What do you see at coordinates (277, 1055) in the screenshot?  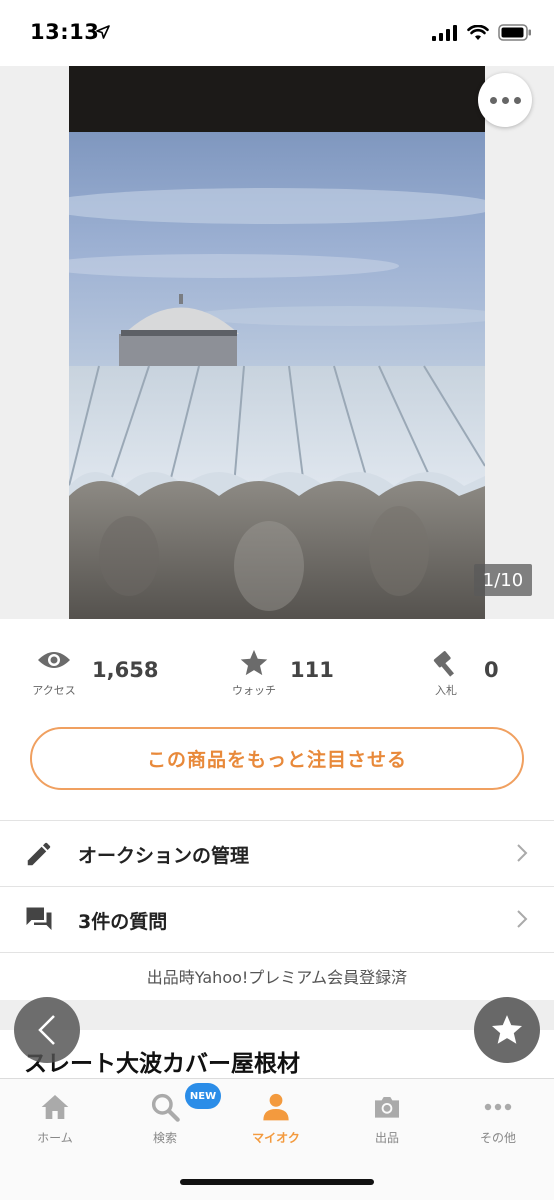 I see `item-title-area: スレート大波カバー屋根材` at bounding box center [277, 1055].